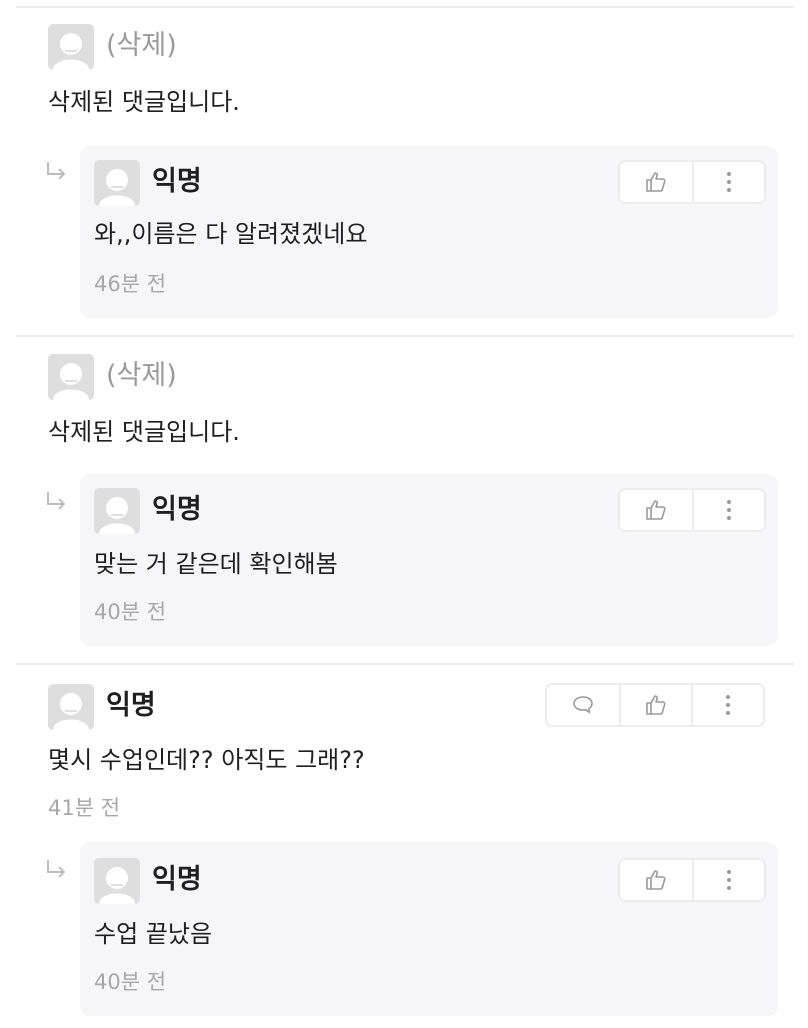 This screenshot has width=808, height=1028. What do you see at coordinates (429, 232) in the screenshot?
I see `reply-card: 익명 와,,이름은 다 알려졌겠네요 46분 전` at bounding box center [429, 232].